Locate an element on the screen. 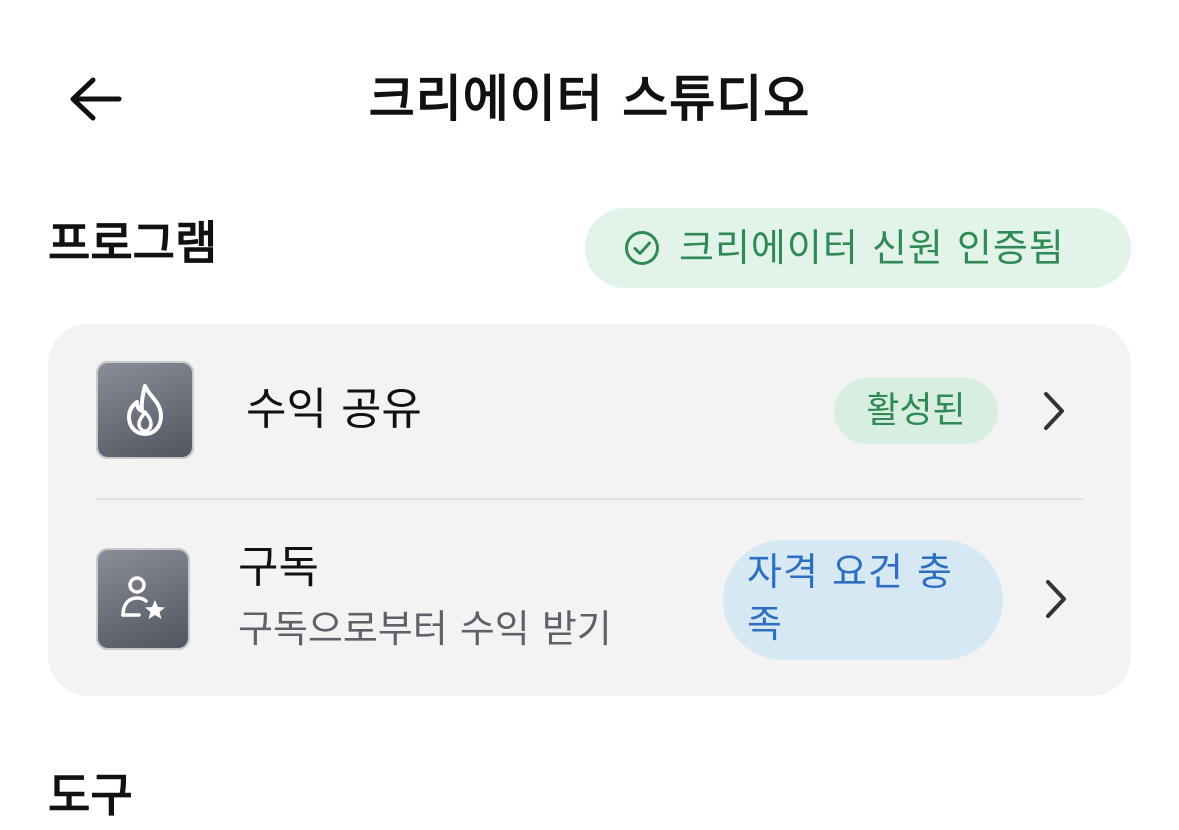 This screenshot has height=830, width=1179. check-circle-icon is located at coordinates (642, 248).